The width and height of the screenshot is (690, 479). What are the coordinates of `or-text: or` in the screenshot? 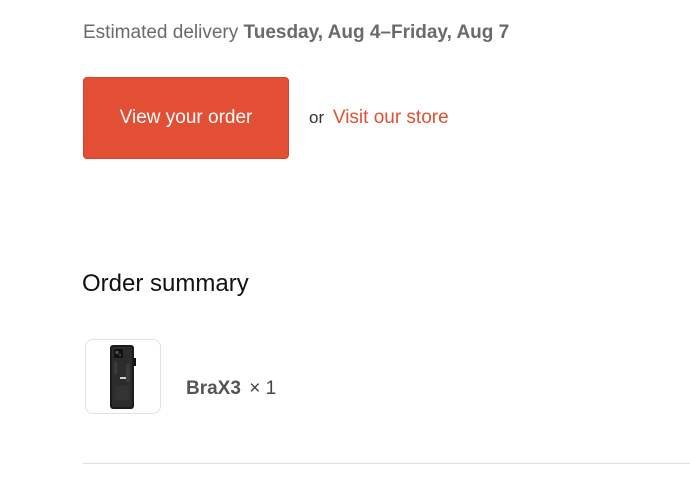 It's located at (317, 117).